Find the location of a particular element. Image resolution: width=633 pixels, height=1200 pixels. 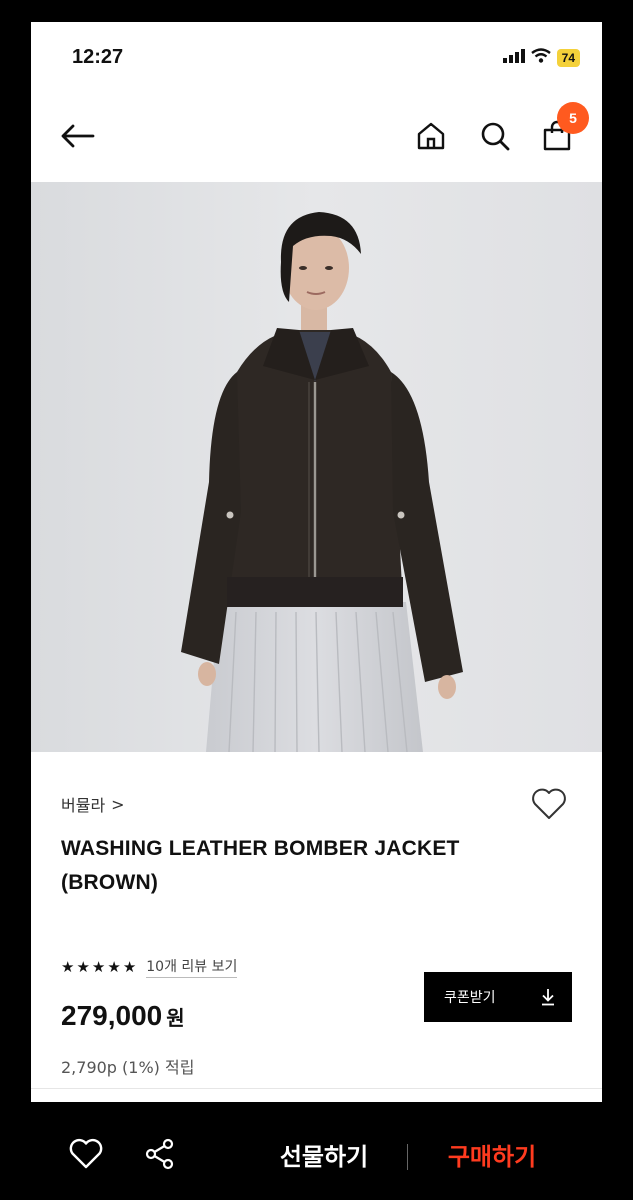

share-icon is located at coordinates (159, 1154).